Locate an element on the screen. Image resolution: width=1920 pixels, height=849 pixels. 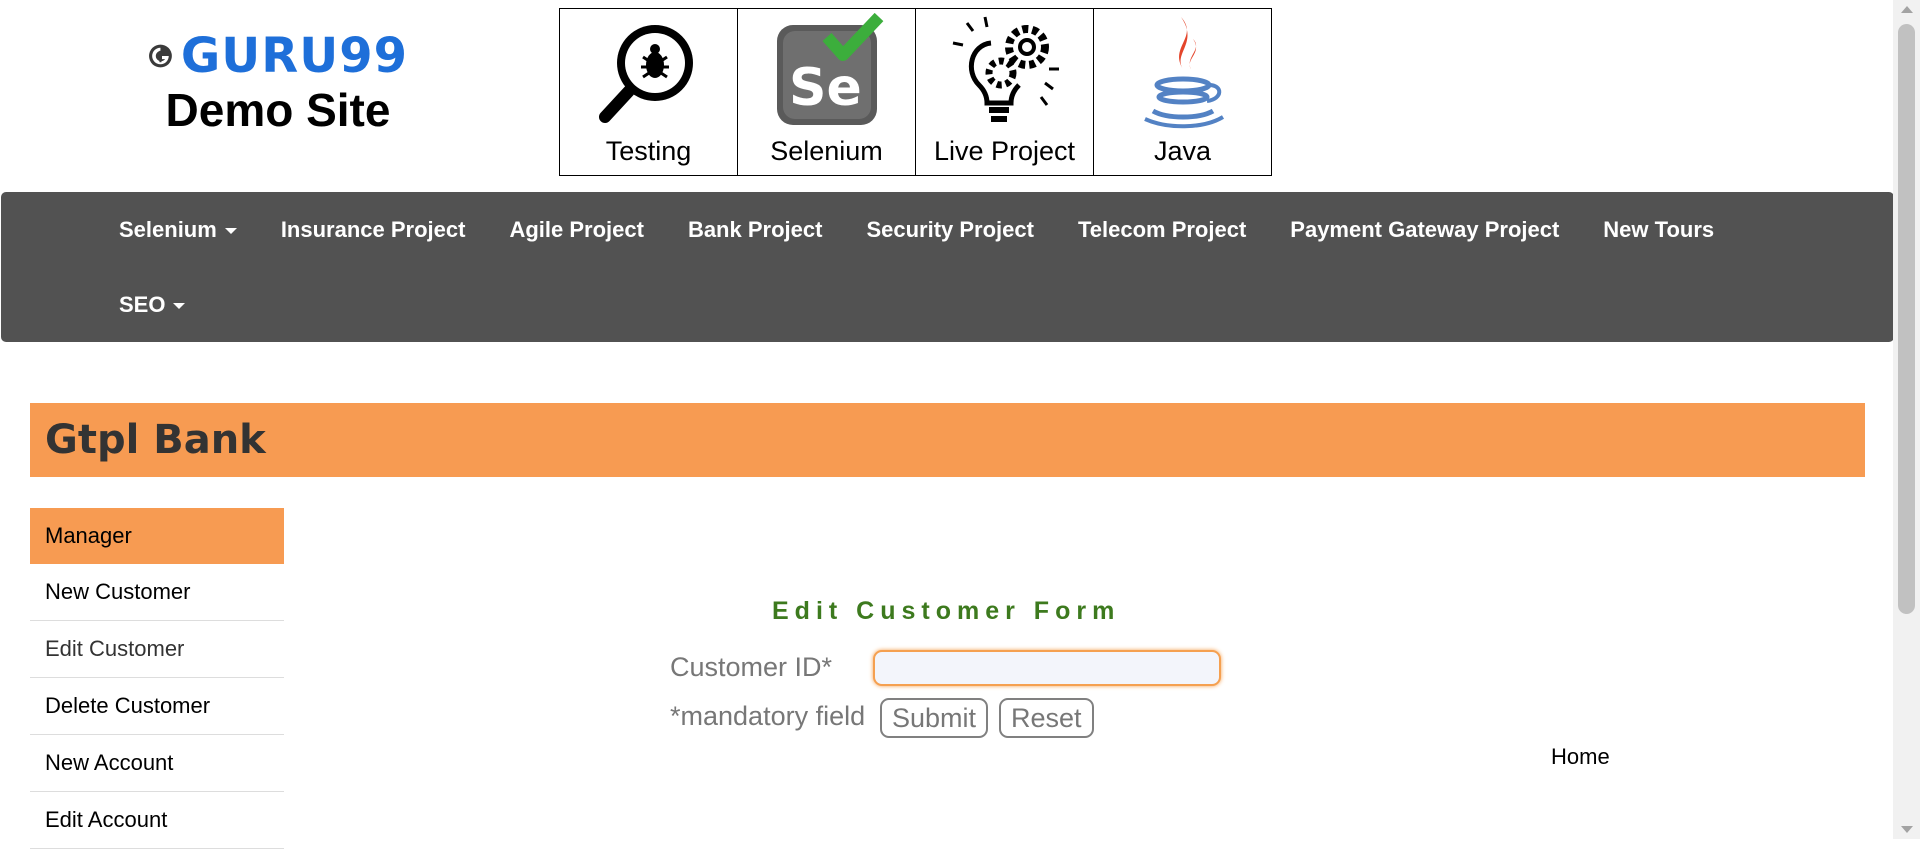
lightbulb-gears-icon is located at coordinates (1005, 69).